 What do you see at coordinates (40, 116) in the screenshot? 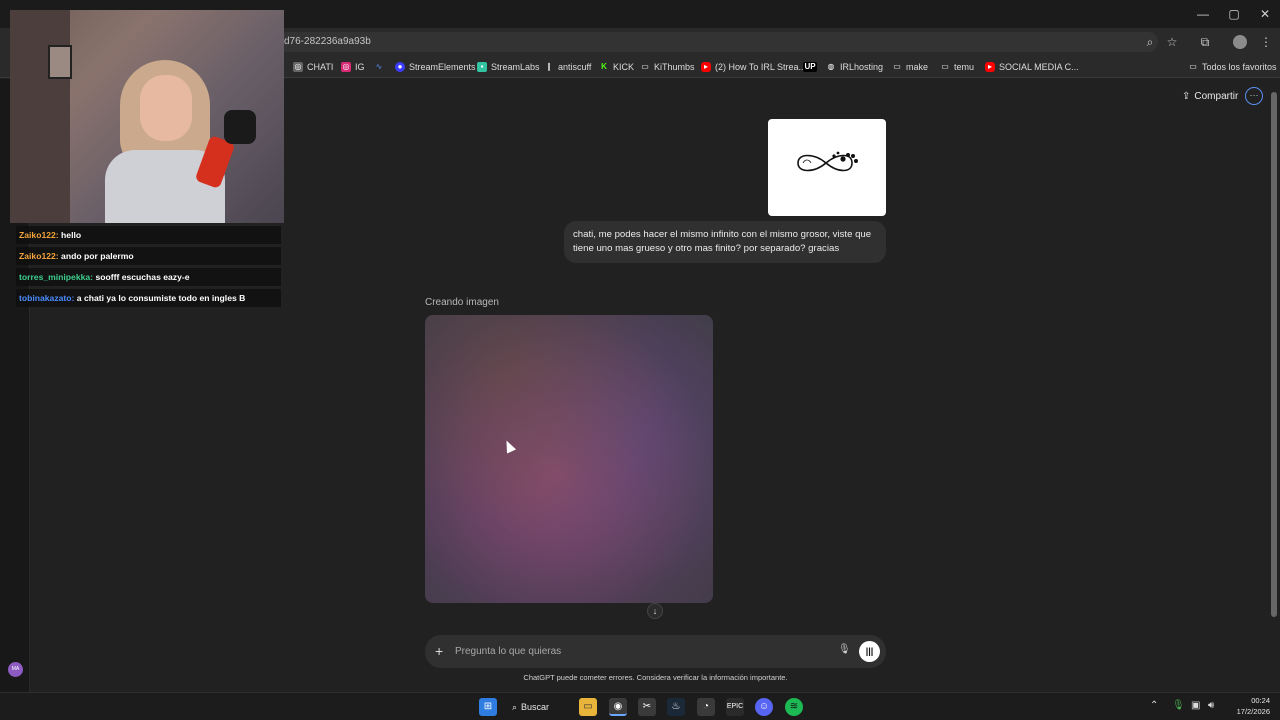
I see `webcam-wall-shadow` at bounding box center [40, 116].